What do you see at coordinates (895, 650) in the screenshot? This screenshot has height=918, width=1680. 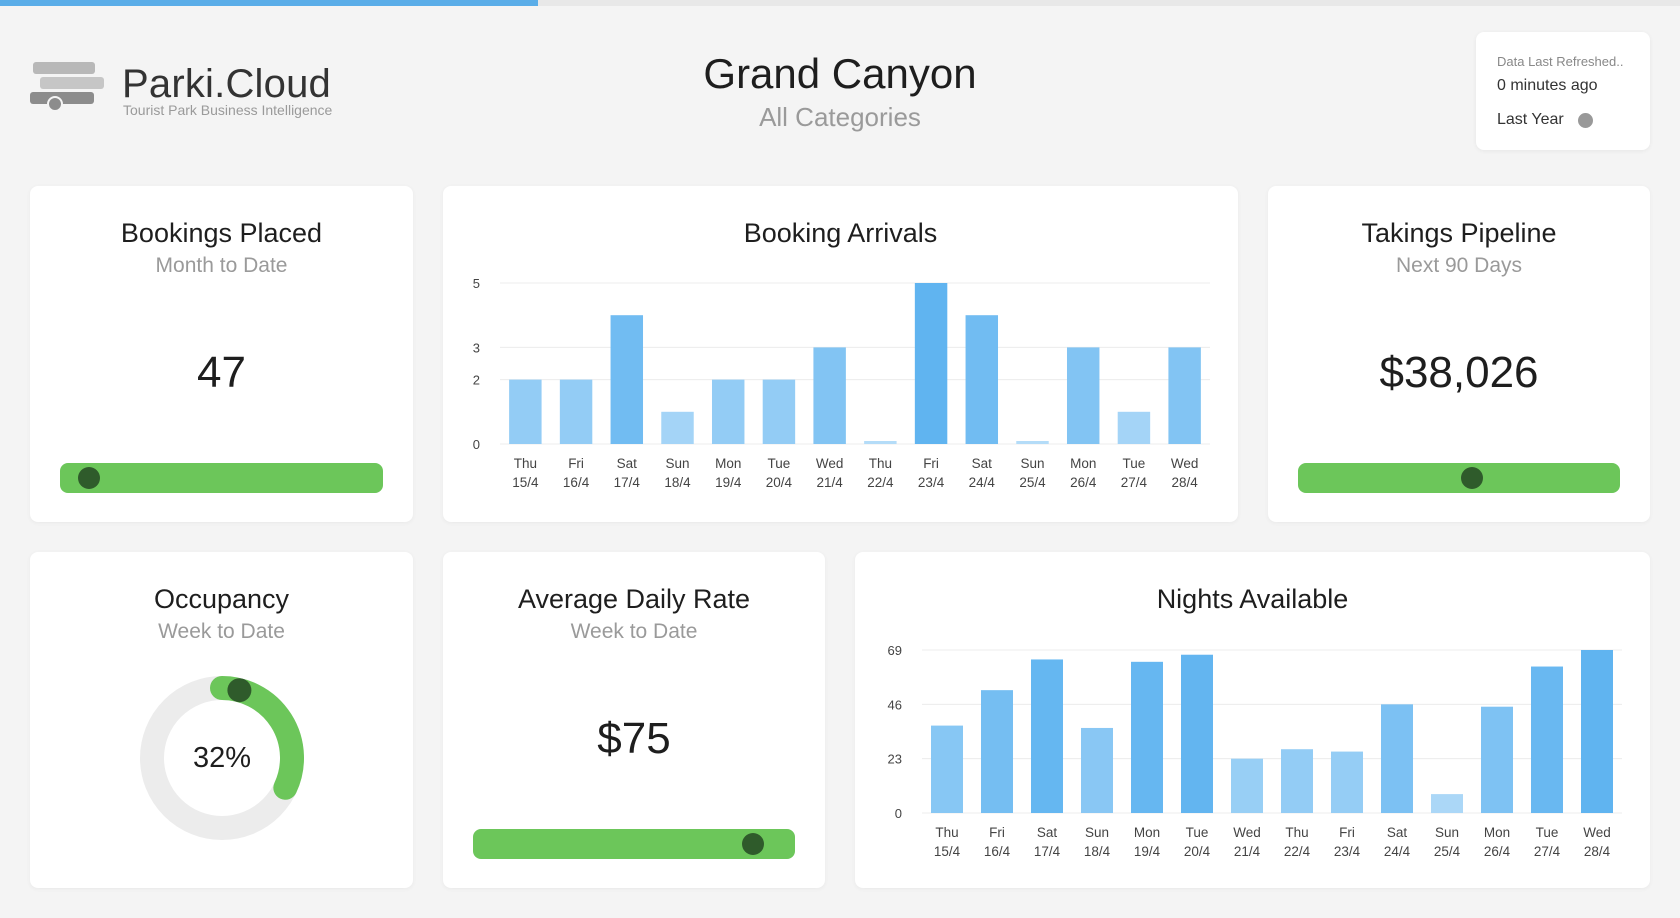 I see `y-tick-label: 69` at bounding box center [895, 650].